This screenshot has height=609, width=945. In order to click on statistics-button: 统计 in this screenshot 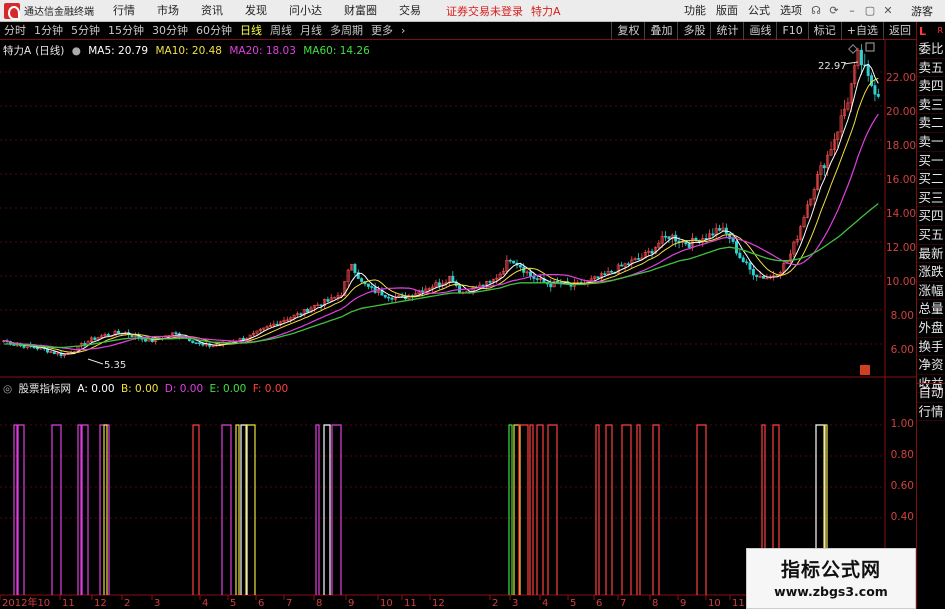, I will do `click(726, 30)`.